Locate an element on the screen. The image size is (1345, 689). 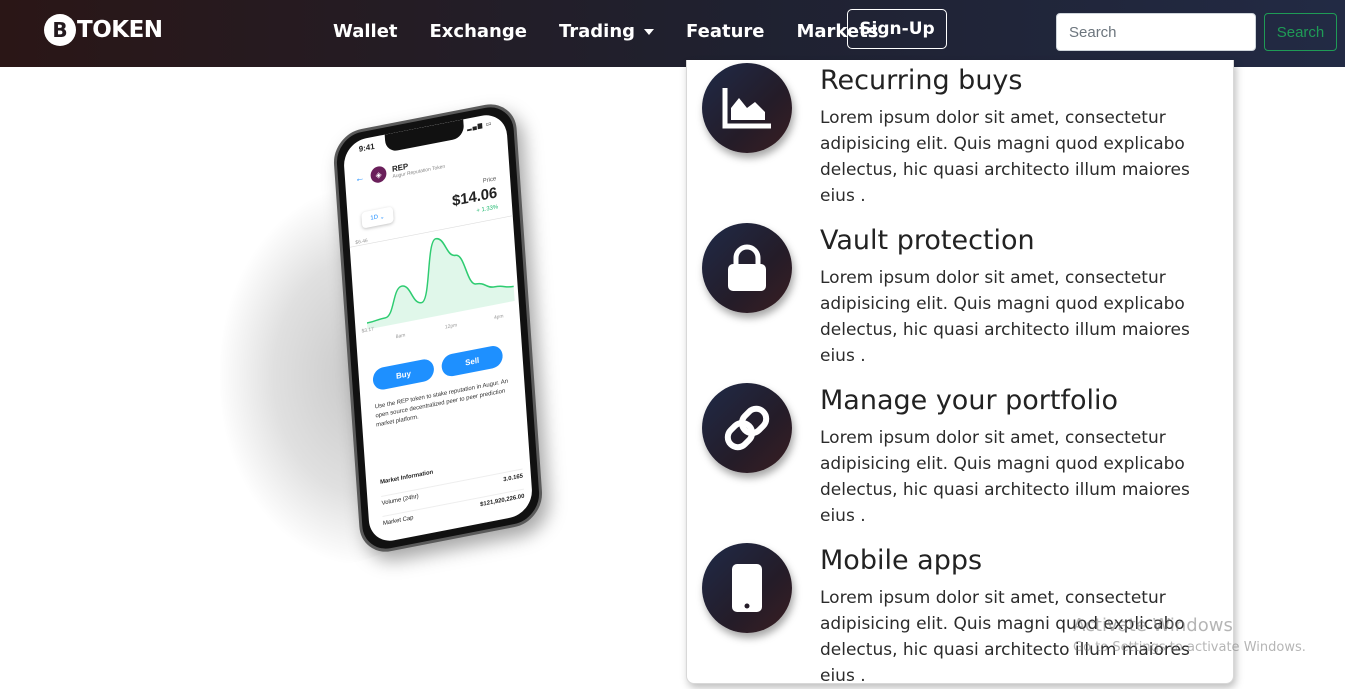
signal-battery-icon: ▂▄▆ ▭ is located at coordinates (479, 126).